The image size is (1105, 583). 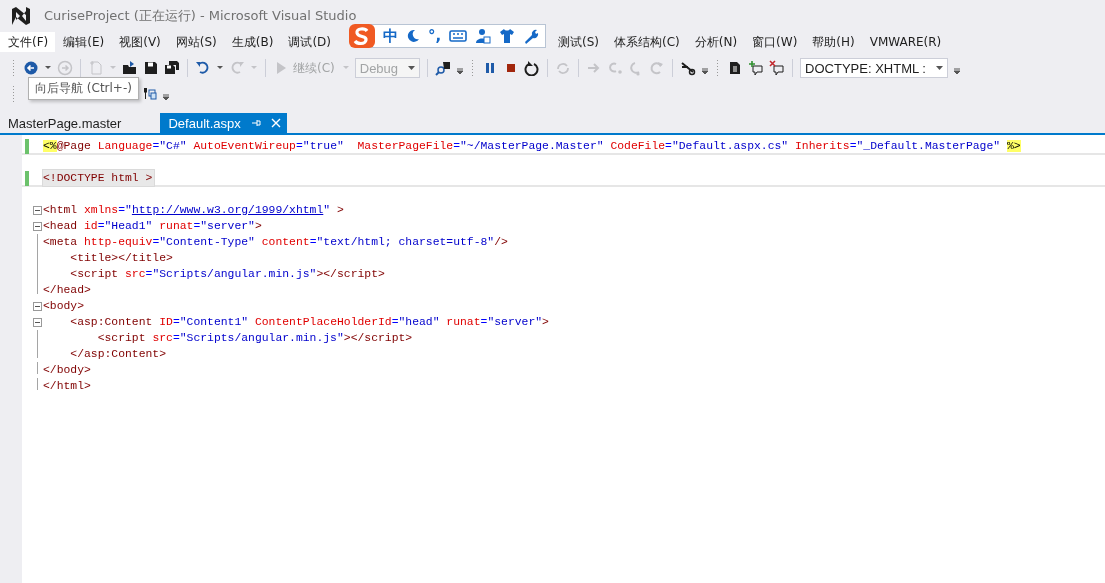 What do you see at coordinates (118, 354) in the screenshot?
I see `code-line: </asp:Content>` at bounding box center [118, 354].